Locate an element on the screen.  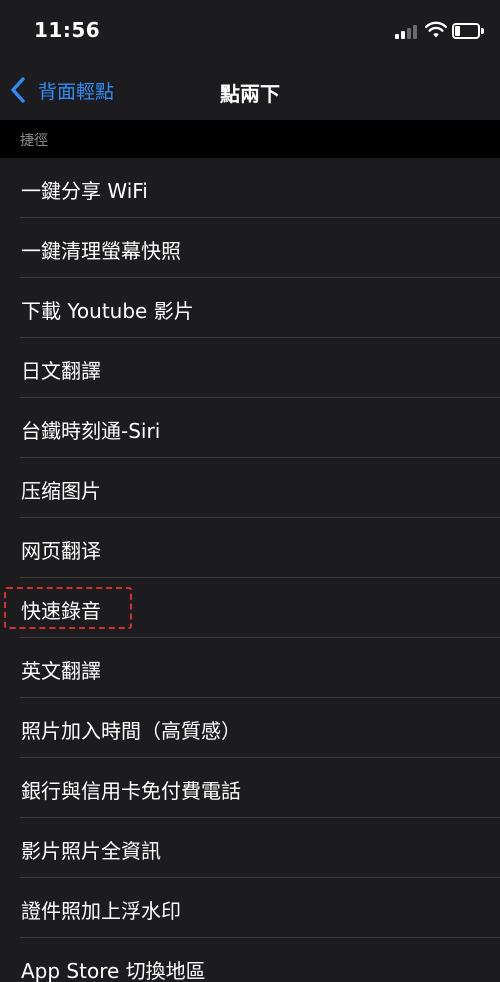
page-title: 點兩下 is located at coordinates (250, 94).